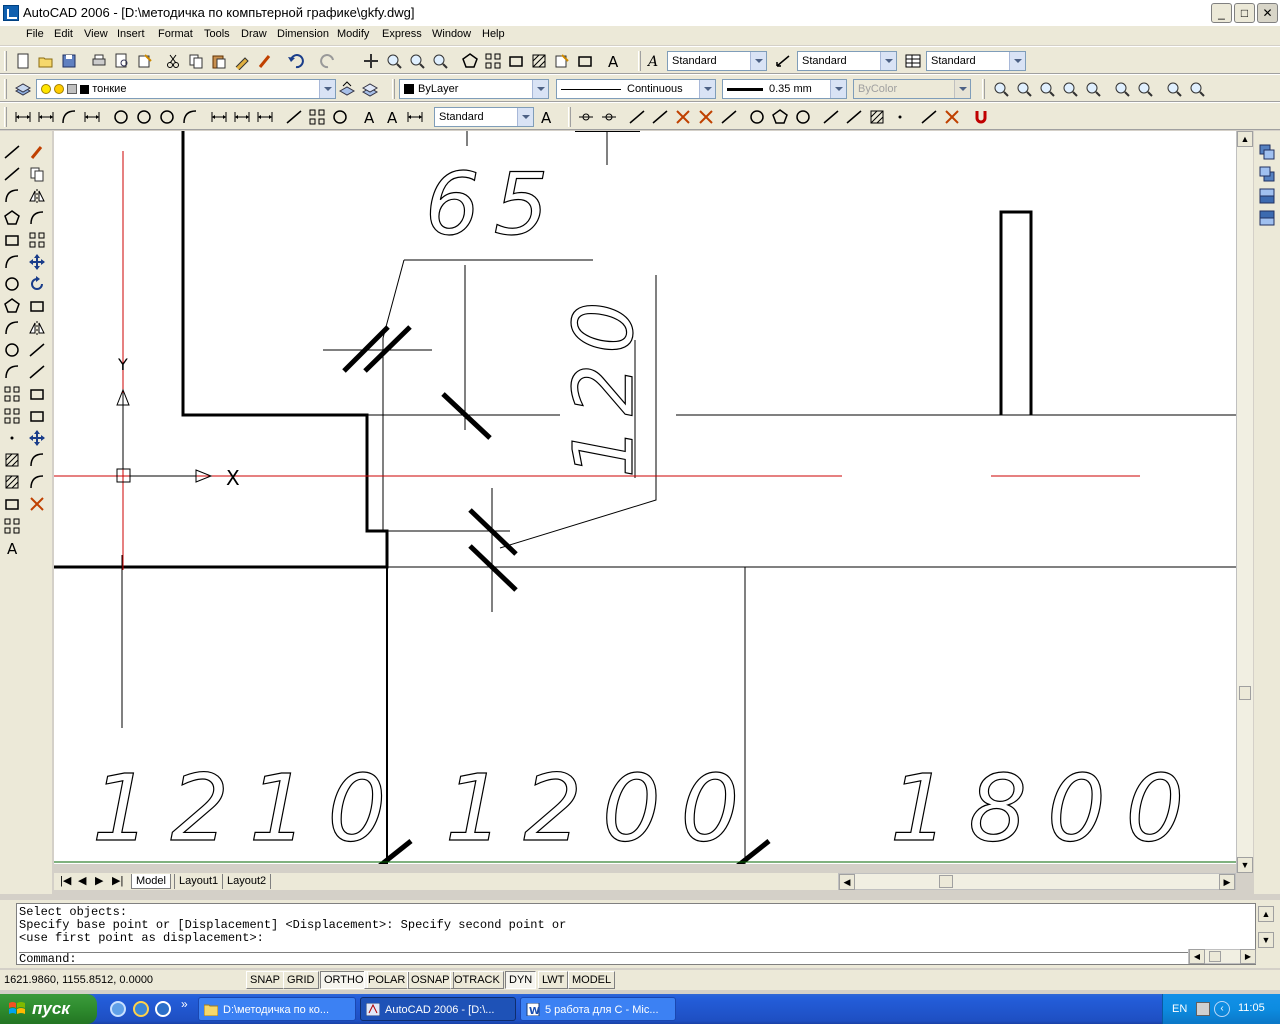 Image resolution: width=1280 pixels, height=1024 pixels. Describe the element at coordinates (706, 117) in the screenshot. I see `snap-apparent-intersection-icon` at that location.